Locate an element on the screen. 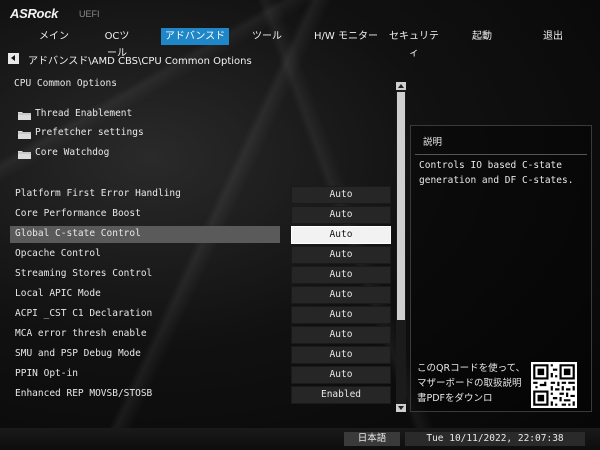 This screenshot has width=600, height=450. setting-streaming-stores-control: Streaming Stores Control Auto is located at coordinates (204, 275).